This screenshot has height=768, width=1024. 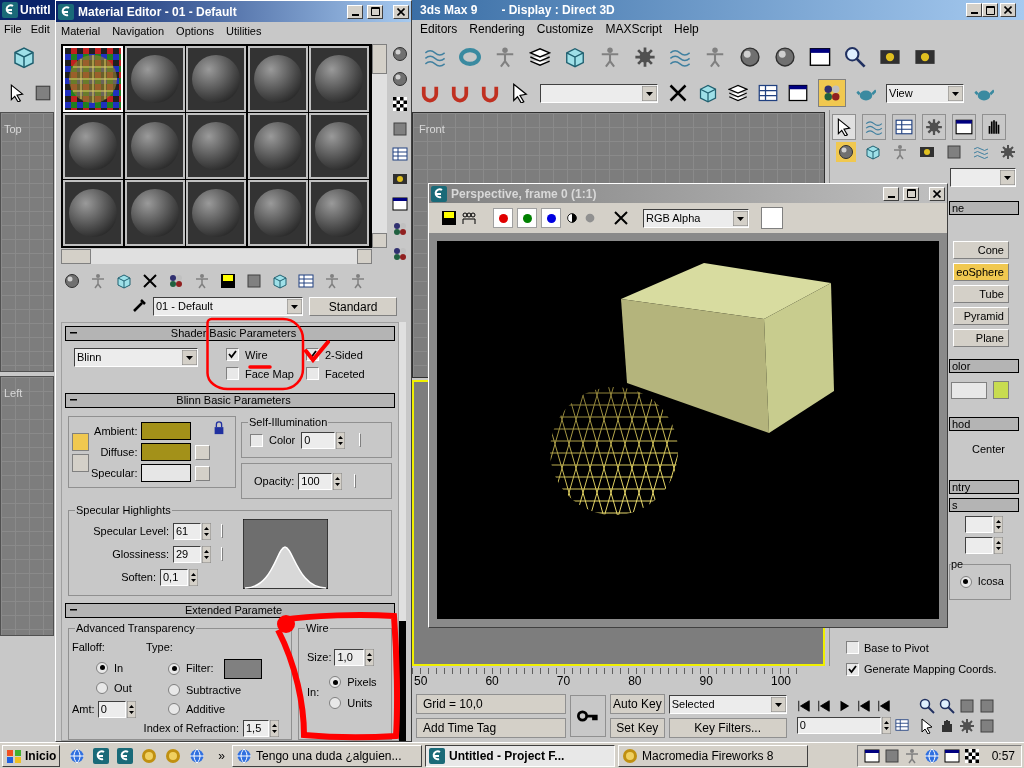 What do you see at coordinates (228, 306) in the screenshot?
I see `material-name-field: 01 - Default` at bounding box center [228, 306].